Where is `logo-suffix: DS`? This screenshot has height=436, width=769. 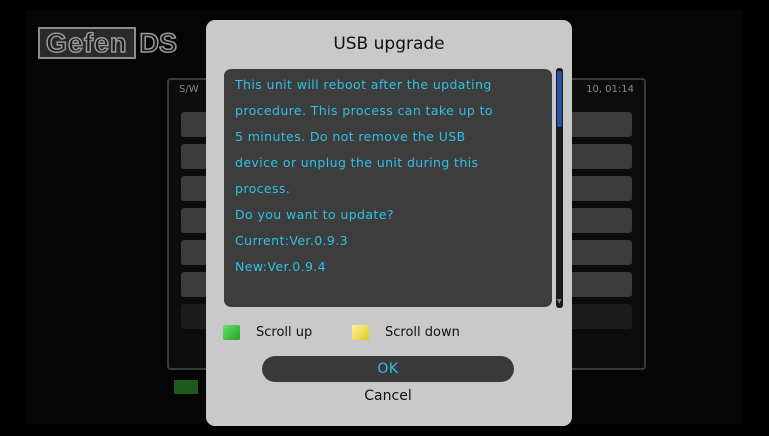 logo-suffix: DS is located at coordinates (158, 43).